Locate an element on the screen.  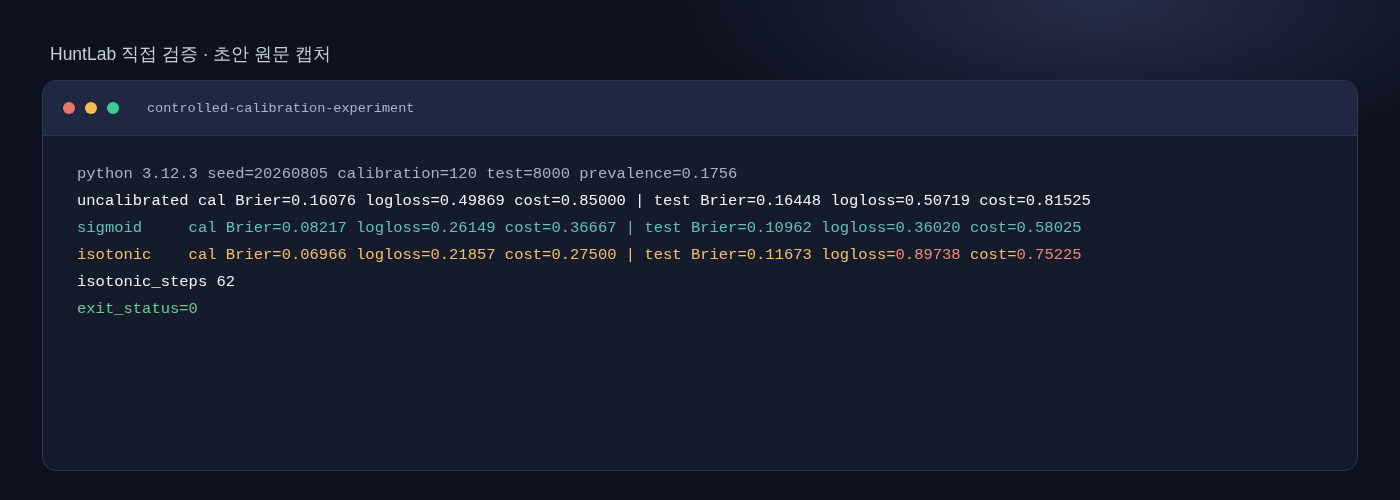
page-title: HuntLab 직접 검증 · 초안 원문 캡처 is located at coordinates (191, 54).